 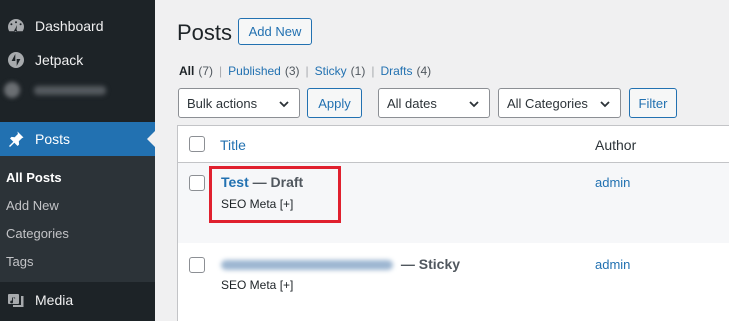 I want to click on dashboard-icon, so click(x=16, y=26).